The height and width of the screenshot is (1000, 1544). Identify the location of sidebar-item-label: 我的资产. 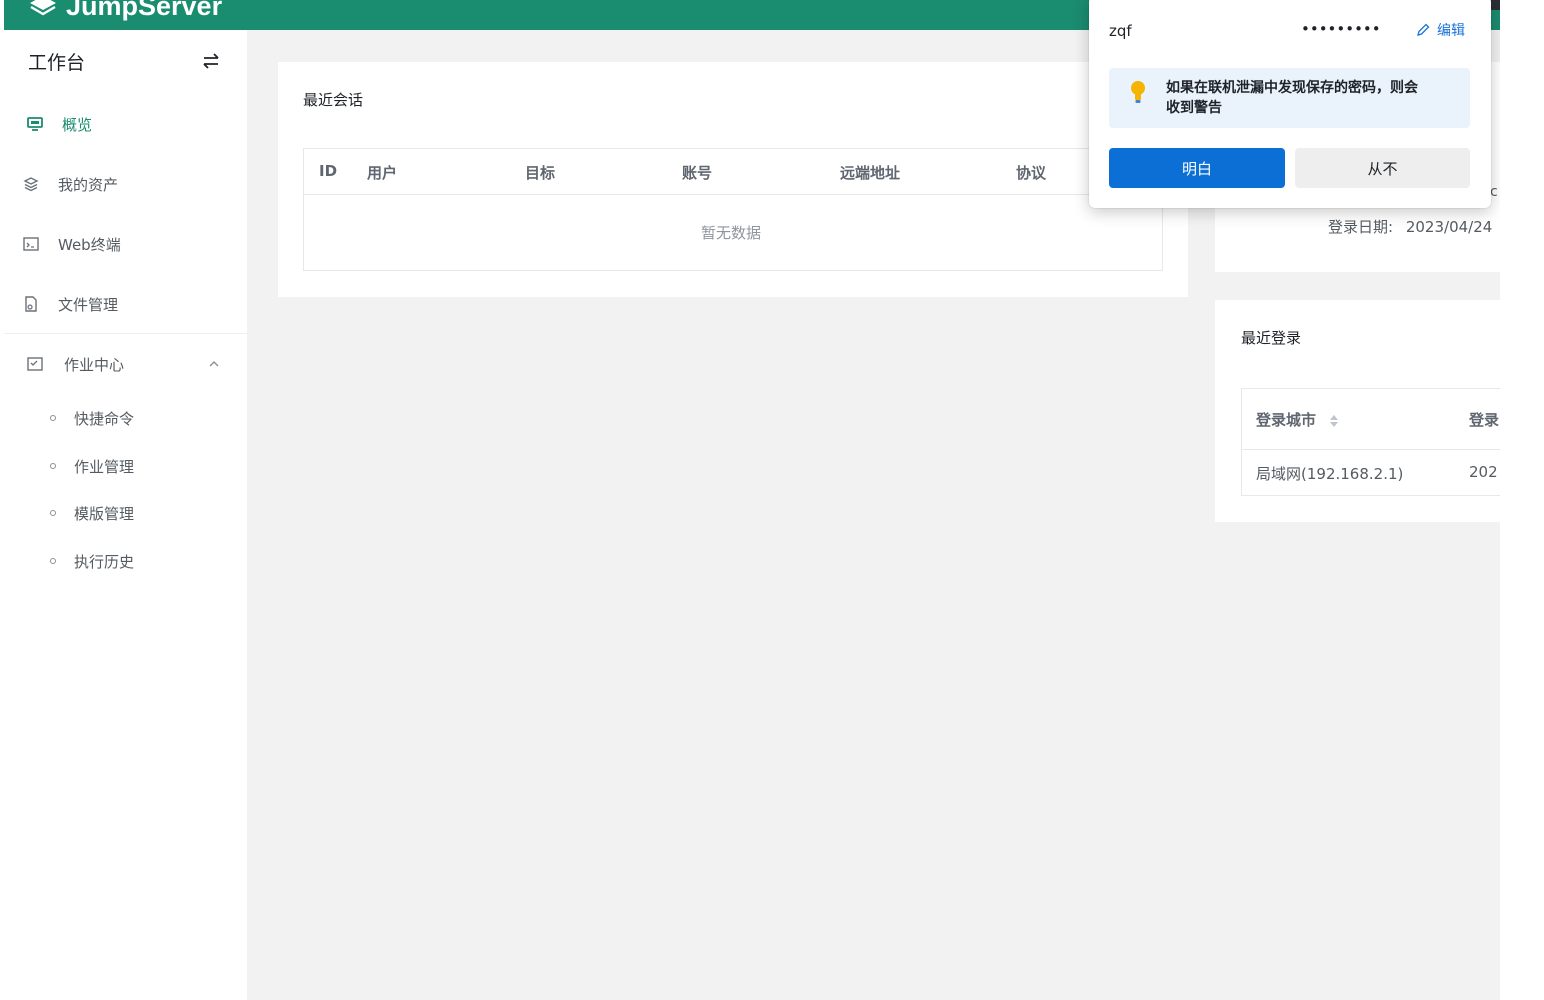
(88, 184).